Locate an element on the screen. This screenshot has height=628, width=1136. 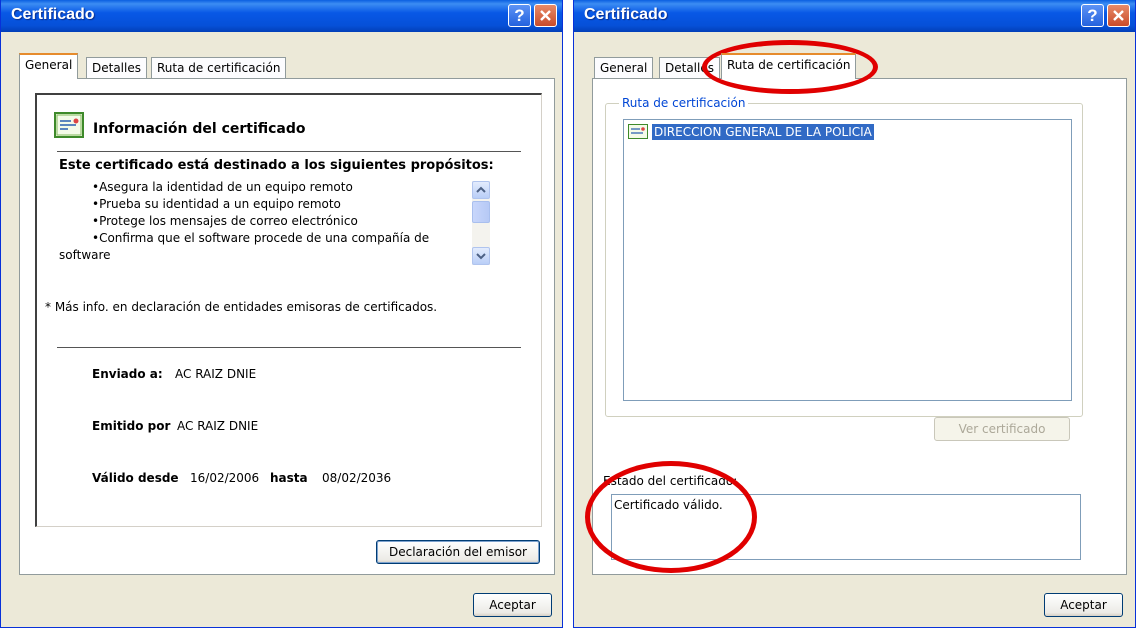
chevron-down-icon is located at coordinates (481, 256).